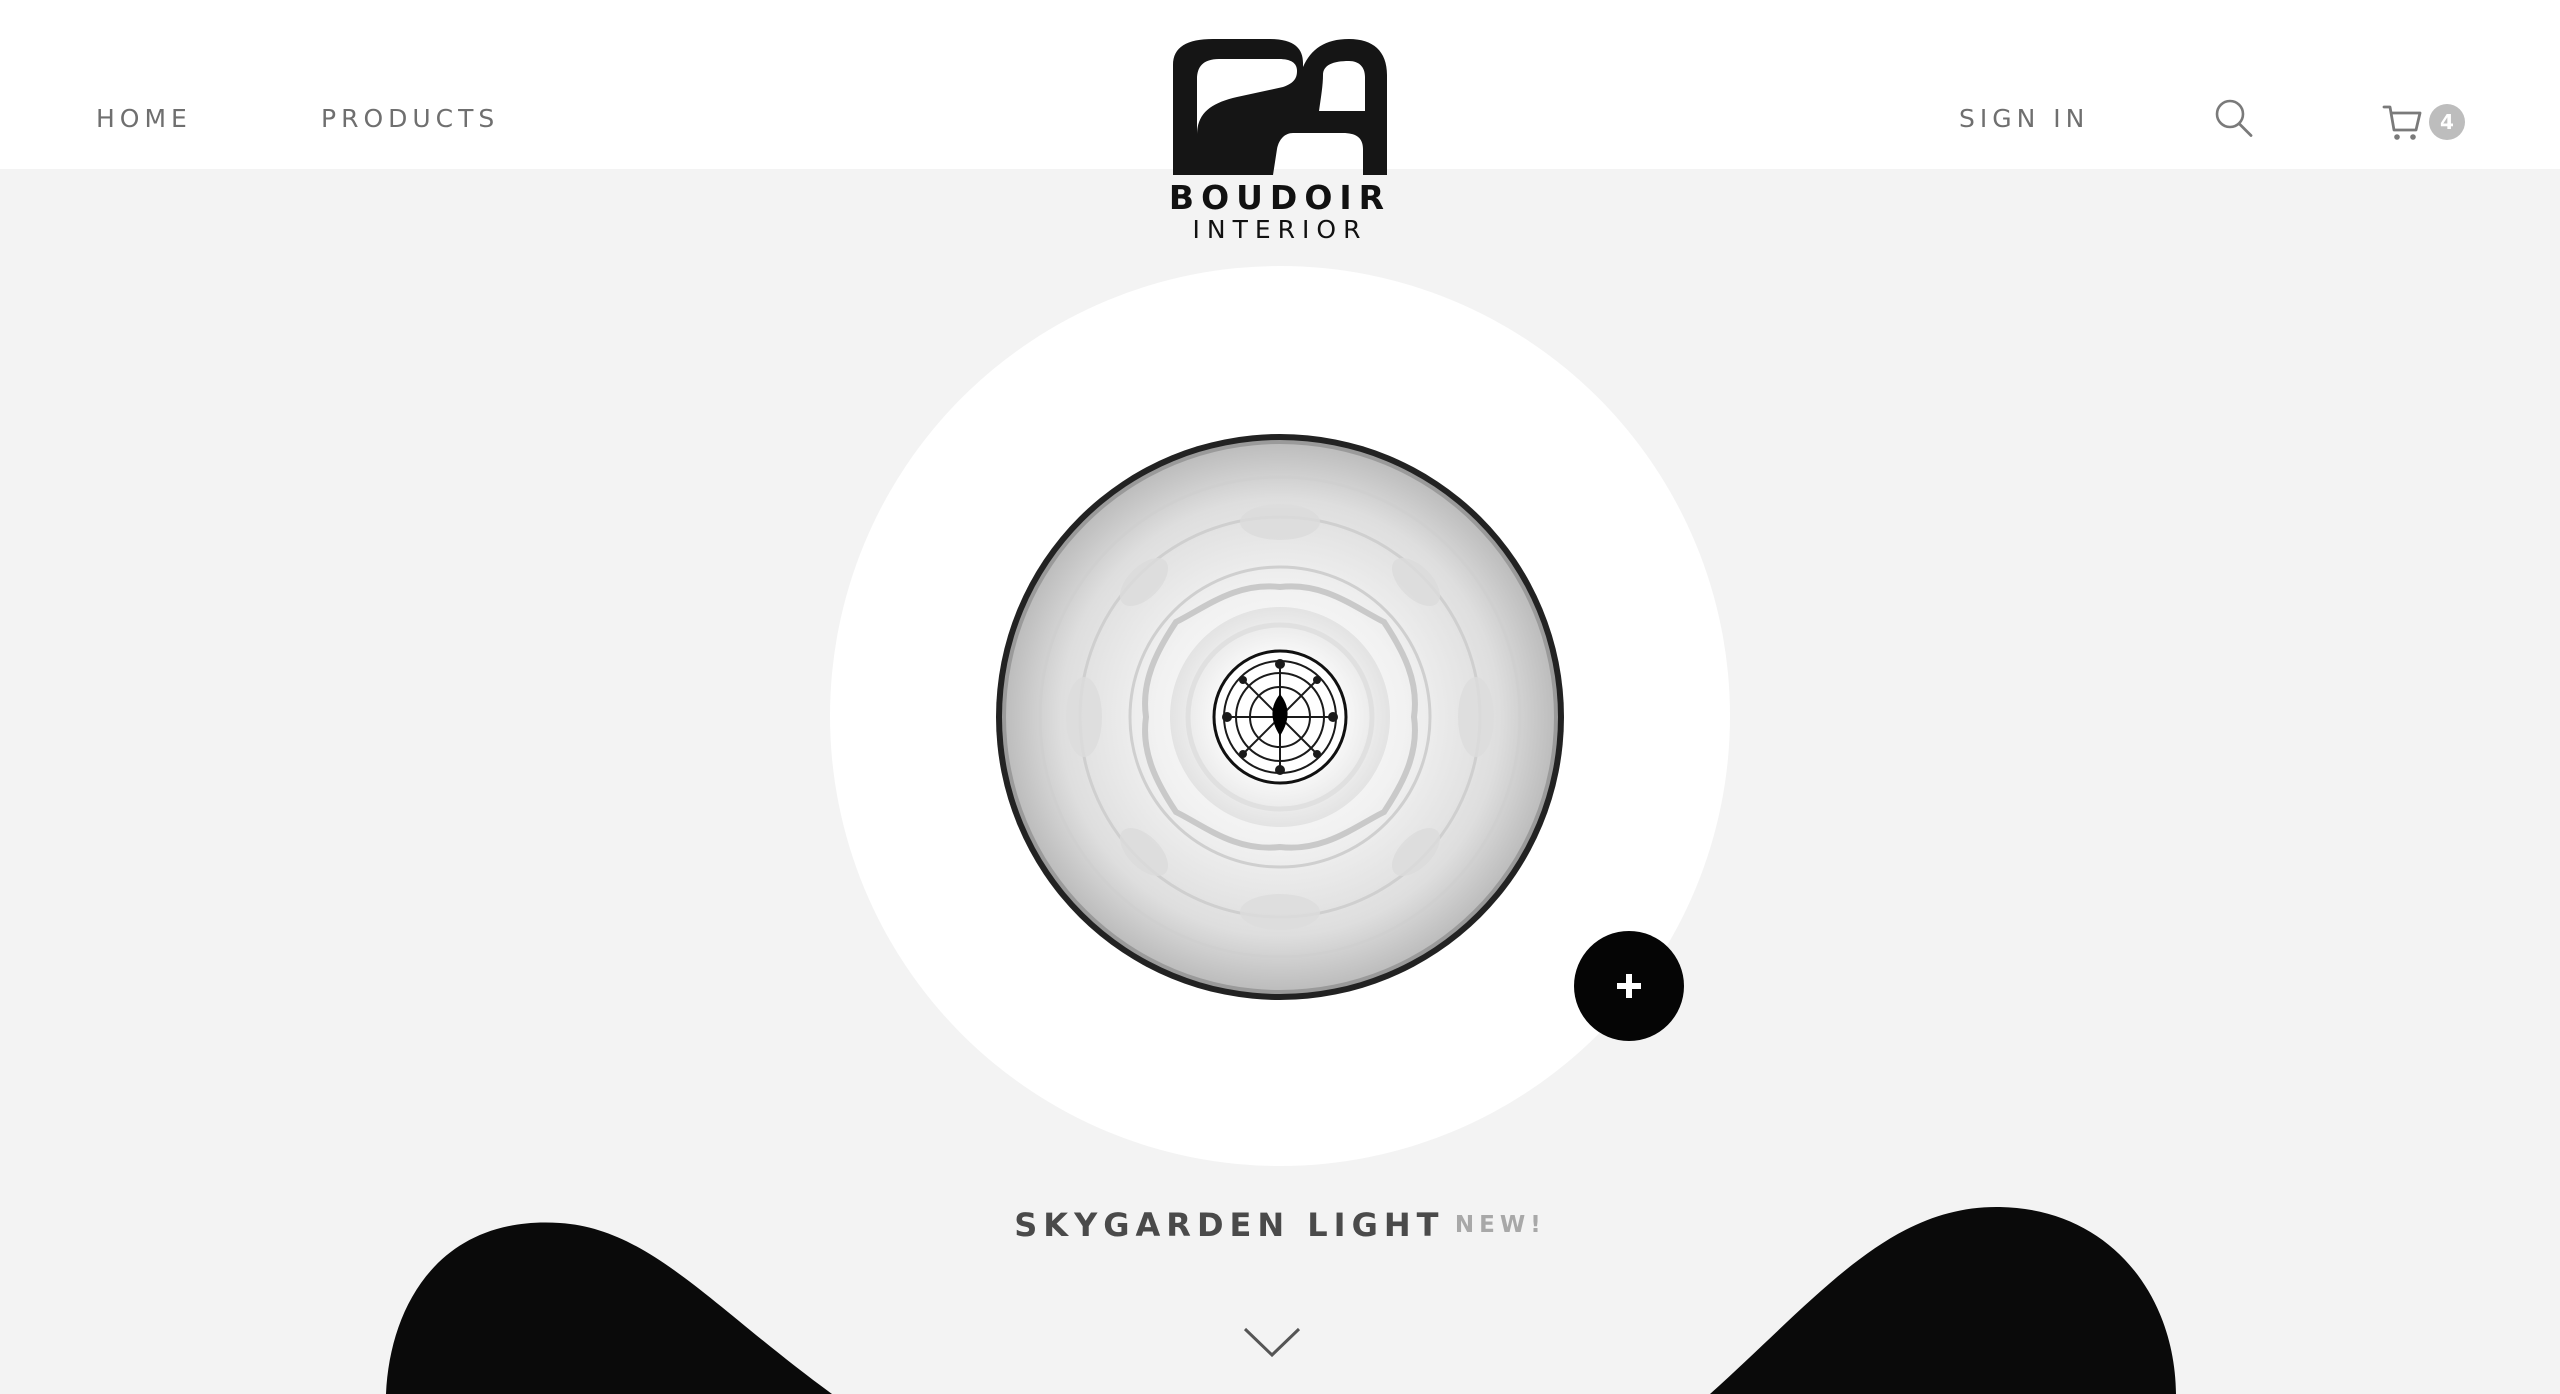 The height and width of the screenshot is (1394, 2560). I want to click on nav-home-link: HOME, so click(144, 119).